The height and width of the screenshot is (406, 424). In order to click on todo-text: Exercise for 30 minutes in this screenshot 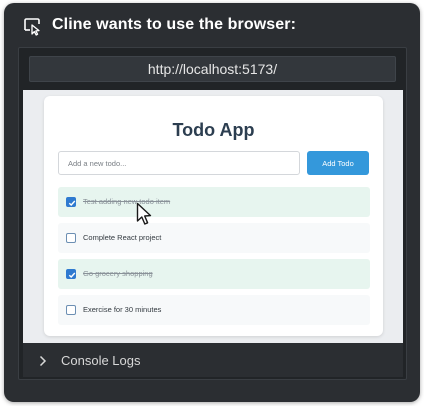, I will do `click(122, 309)`.